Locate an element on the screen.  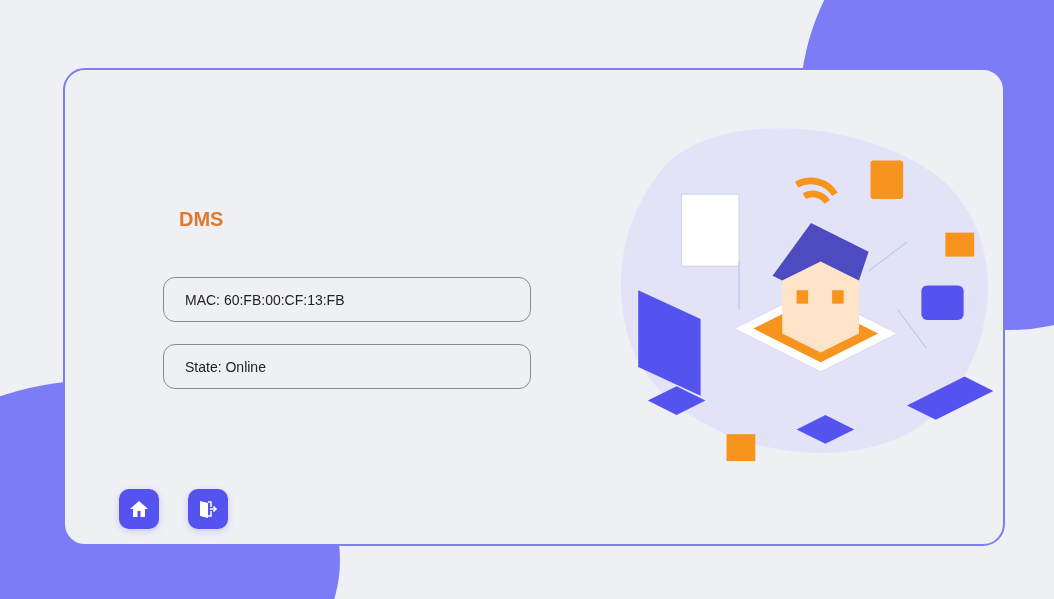
info-field: MAC: 60:FB:00:CF:13:FB is located at coordinates (347, 299).